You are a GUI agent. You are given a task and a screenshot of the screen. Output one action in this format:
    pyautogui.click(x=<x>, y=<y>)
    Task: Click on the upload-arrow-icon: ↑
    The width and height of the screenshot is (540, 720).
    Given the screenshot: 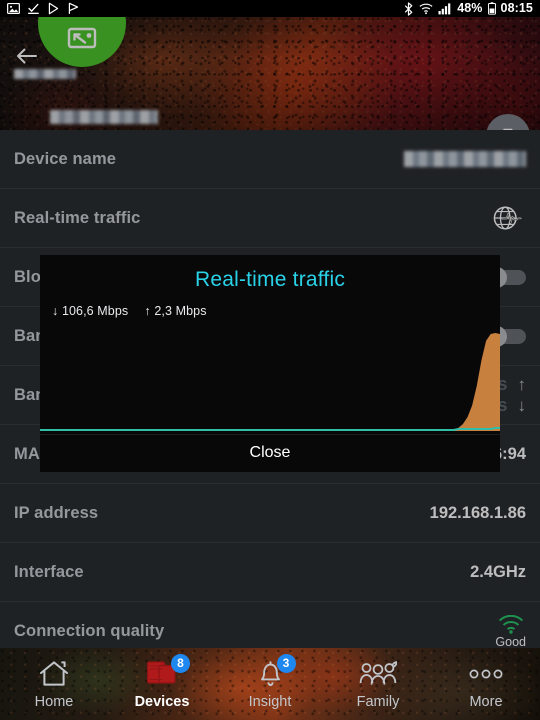 What is the action you would take?
    pyautogui.click(x=147, y=311)
    